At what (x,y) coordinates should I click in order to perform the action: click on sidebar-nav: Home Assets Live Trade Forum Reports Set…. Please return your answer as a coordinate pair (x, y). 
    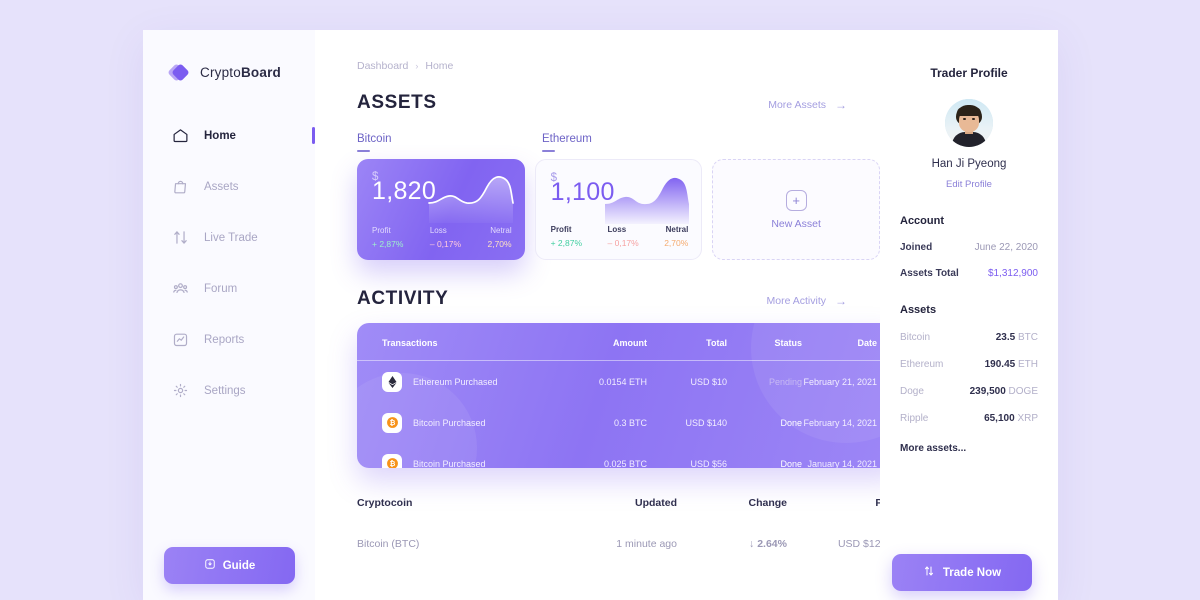
    Looking at the image, I should click on (229, 263).